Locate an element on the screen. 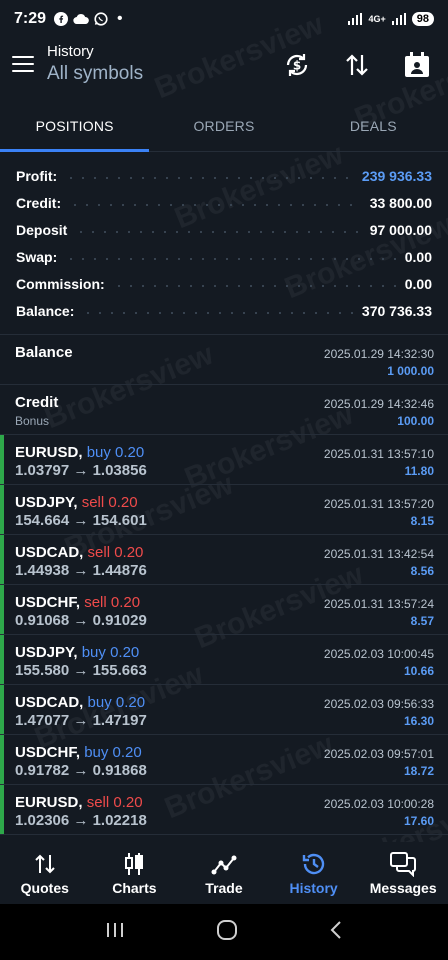 The image size is (448, 960). trade-icon is located at coordinates (224, 864).